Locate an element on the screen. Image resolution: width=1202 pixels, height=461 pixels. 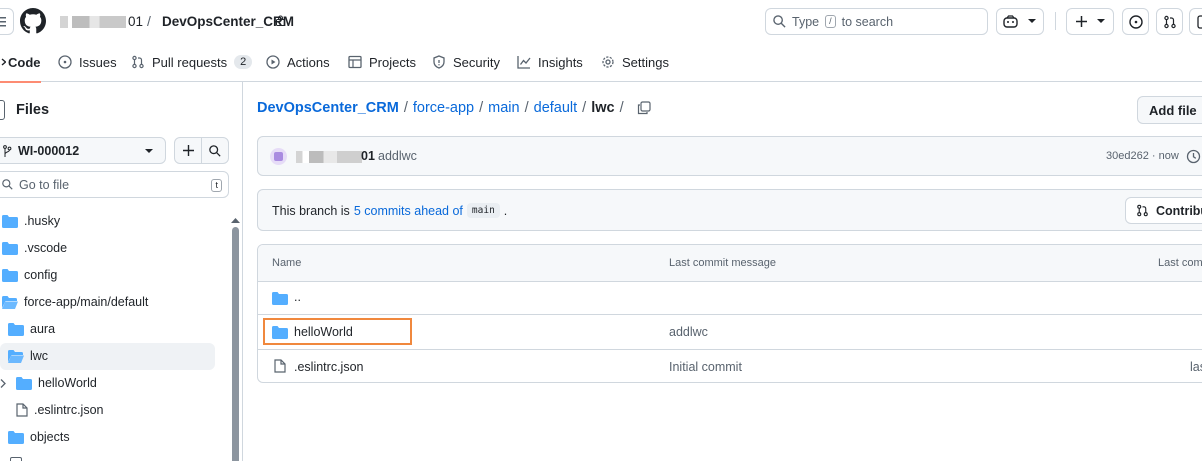
tree-item-label: .eslintrc.json is located at coordinates (69, 410).